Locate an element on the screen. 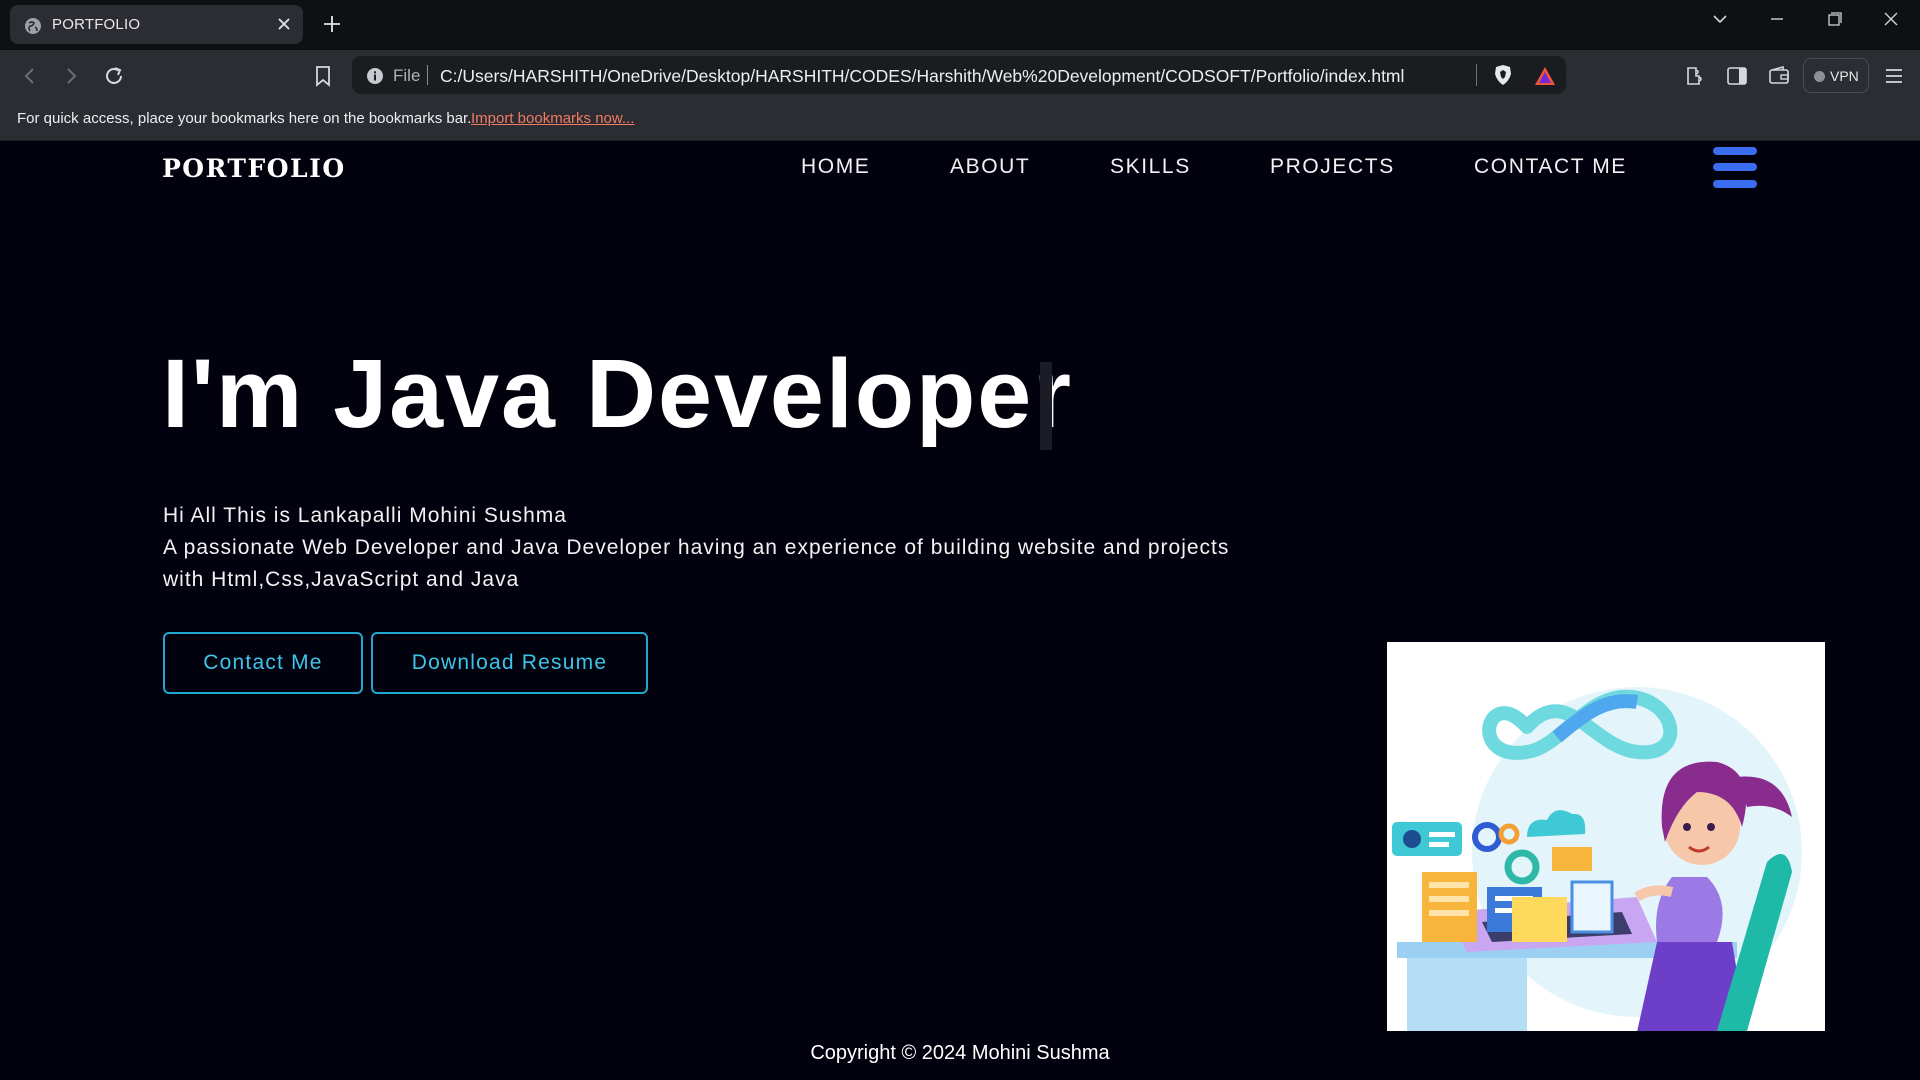 The height and width of the screenshot is (1080, 1920). browser-tab-strip: PORTFOLIO is located at coordinates (960, 25).